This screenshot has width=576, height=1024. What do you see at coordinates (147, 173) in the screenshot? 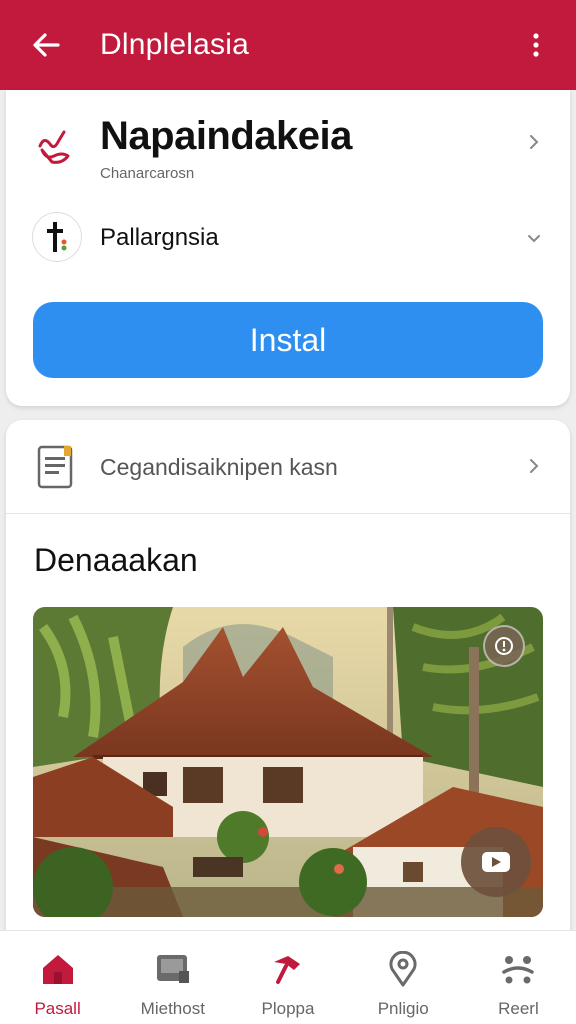
I see `app-subtitle: Chanarcarosn` at bounding box center [147, 173].